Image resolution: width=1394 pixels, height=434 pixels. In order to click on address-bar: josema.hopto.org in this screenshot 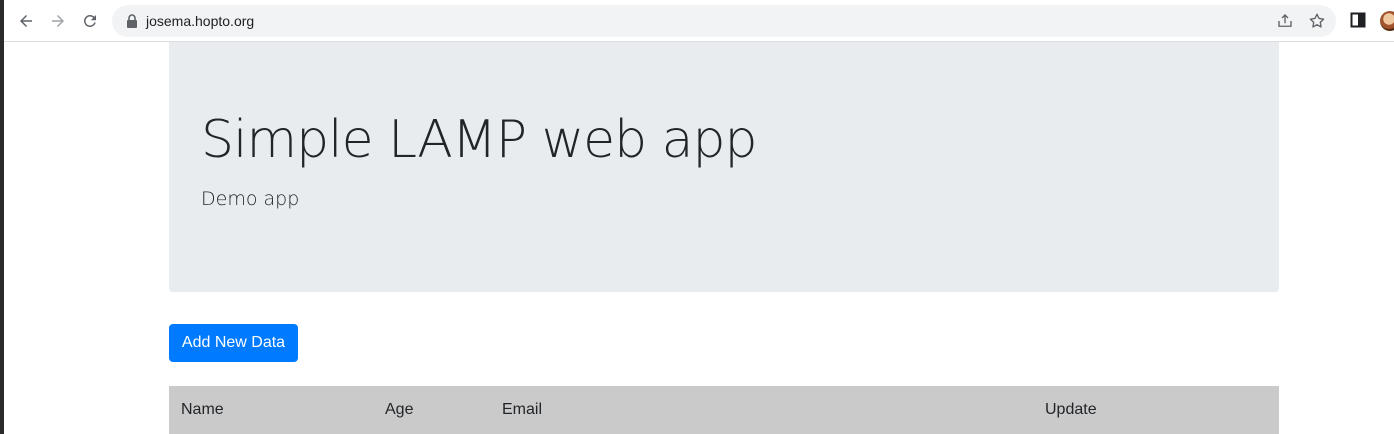, I will do `click(724, 21)`.